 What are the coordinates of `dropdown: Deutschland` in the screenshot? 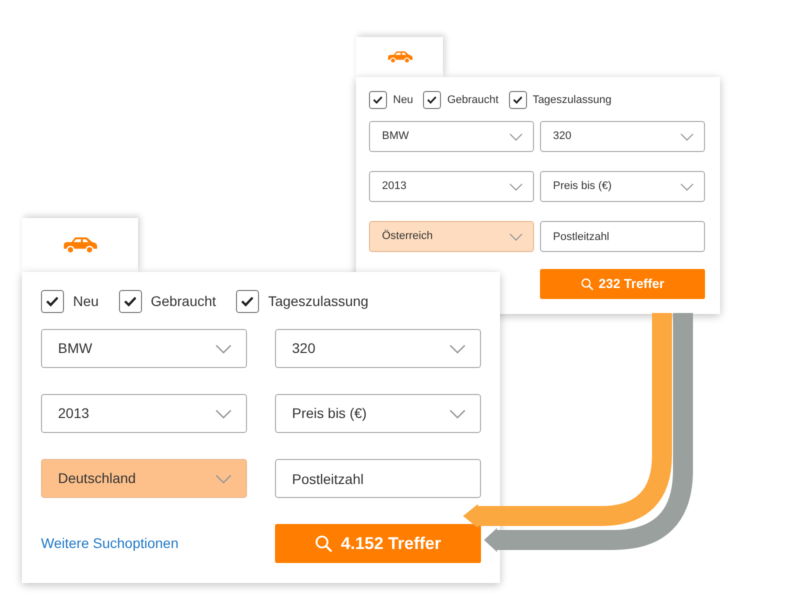 It's located at (144, 478).